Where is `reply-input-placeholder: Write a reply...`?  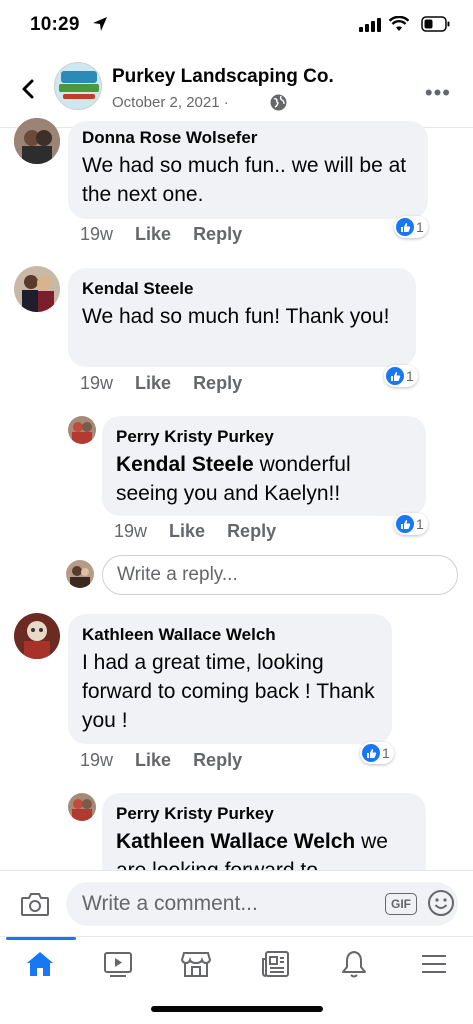 reply-input-placeholder: Write a reply... is located at coordinates (177, 574).